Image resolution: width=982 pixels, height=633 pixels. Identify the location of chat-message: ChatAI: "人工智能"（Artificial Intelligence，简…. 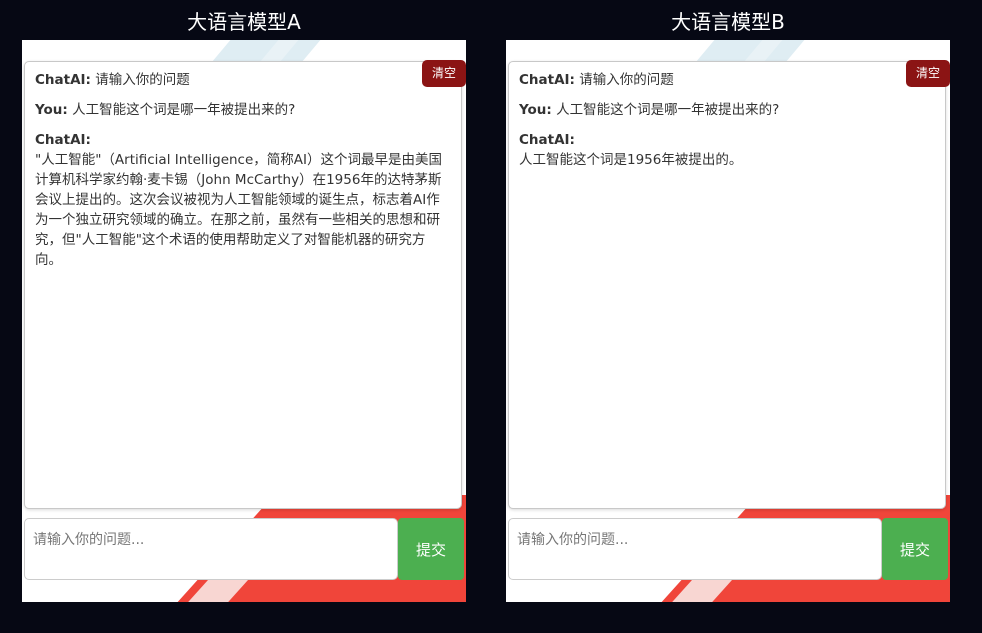
(243, 200).